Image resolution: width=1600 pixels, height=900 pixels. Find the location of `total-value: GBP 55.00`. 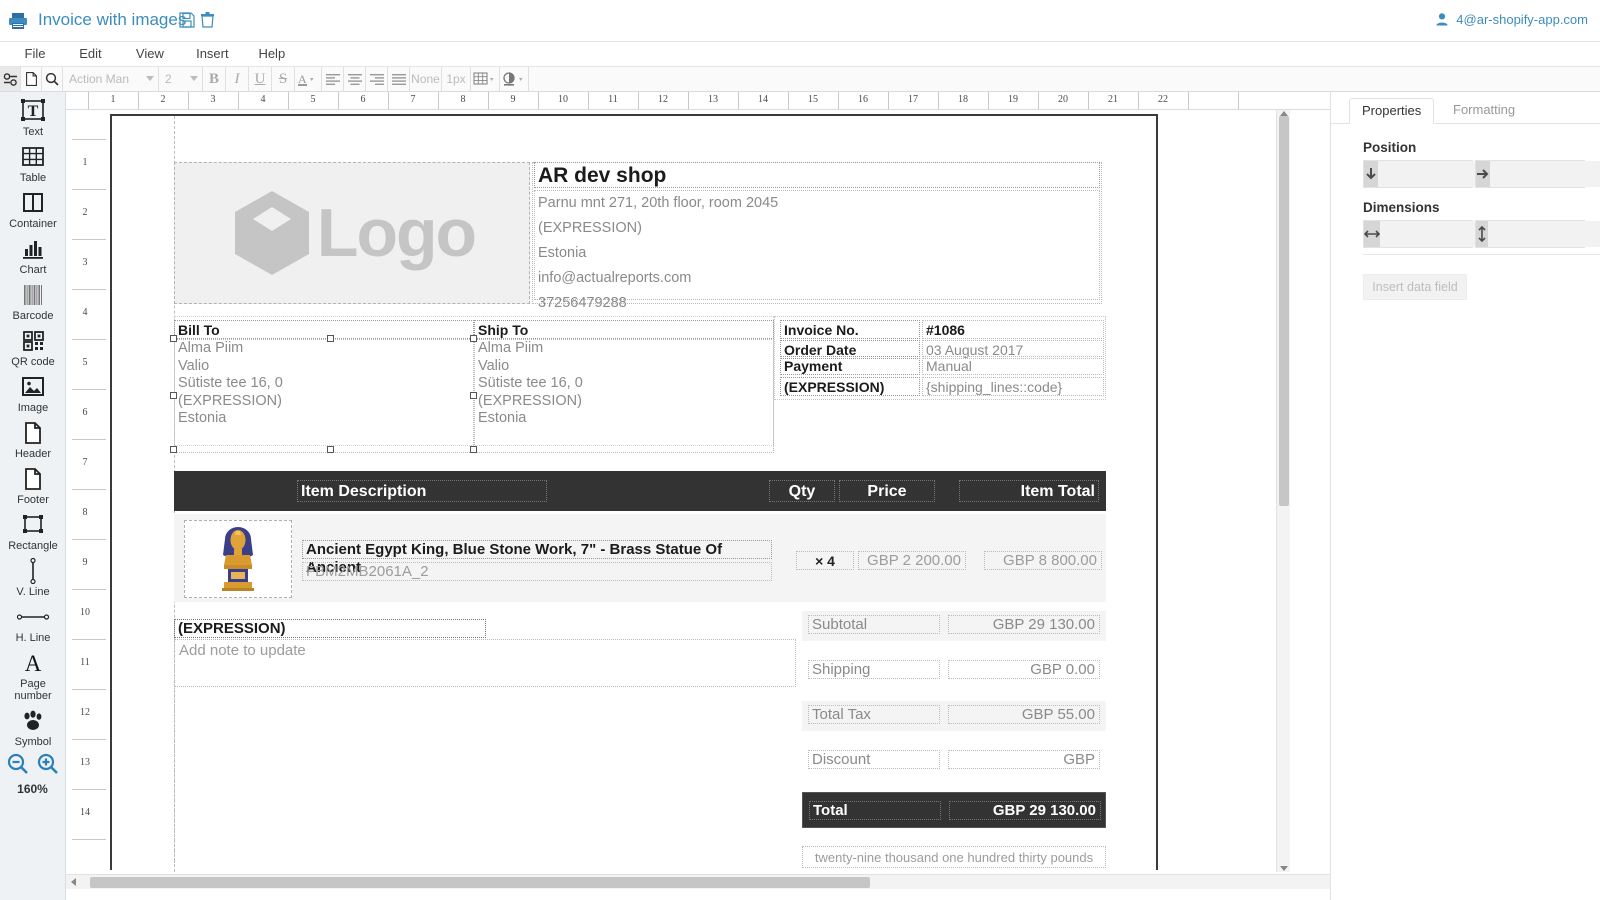

total-value: GBP 55.00 is located at coordinates (1024, 714).